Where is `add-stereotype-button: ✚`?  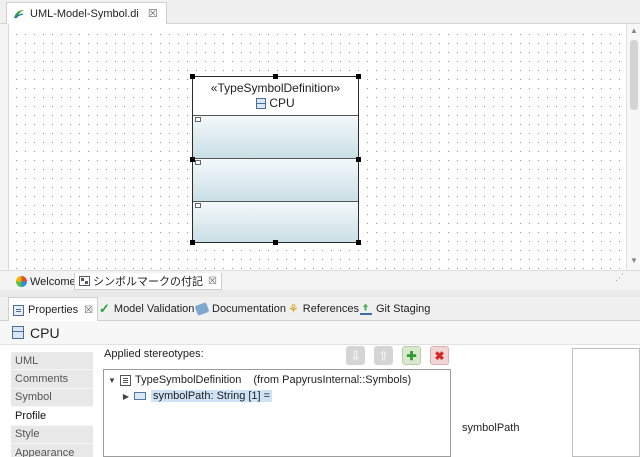
add-stereotype-button: ✚ is located at coordinates (411, 355).